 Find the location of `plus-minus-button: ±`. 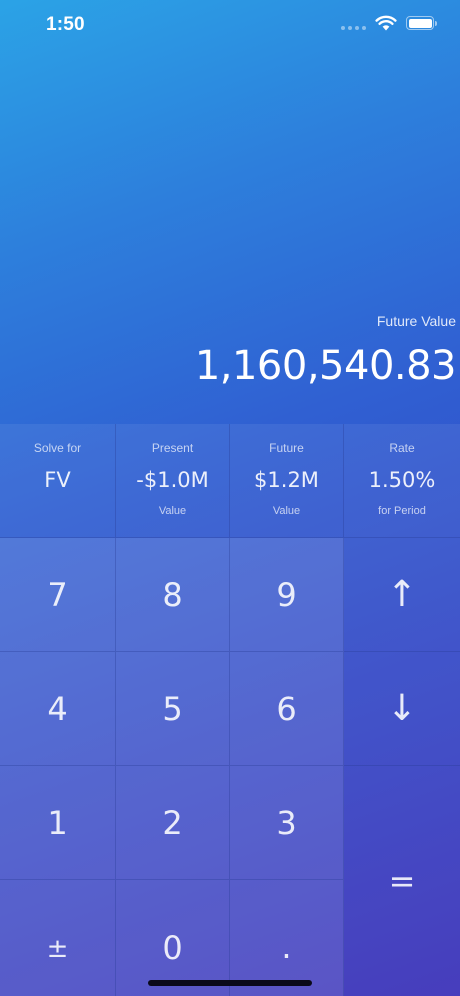

plus-minus-button: ± is located at coordinates (58, 938).